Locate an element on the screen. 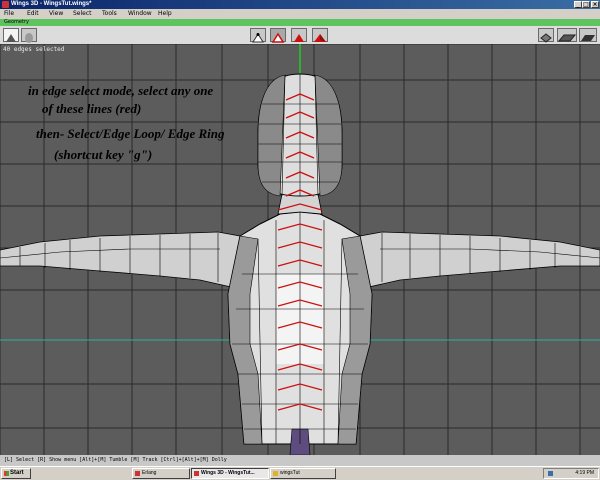 The width and height of the screenshot is (600, 480). network-icon is located at coordinates (550, 473).